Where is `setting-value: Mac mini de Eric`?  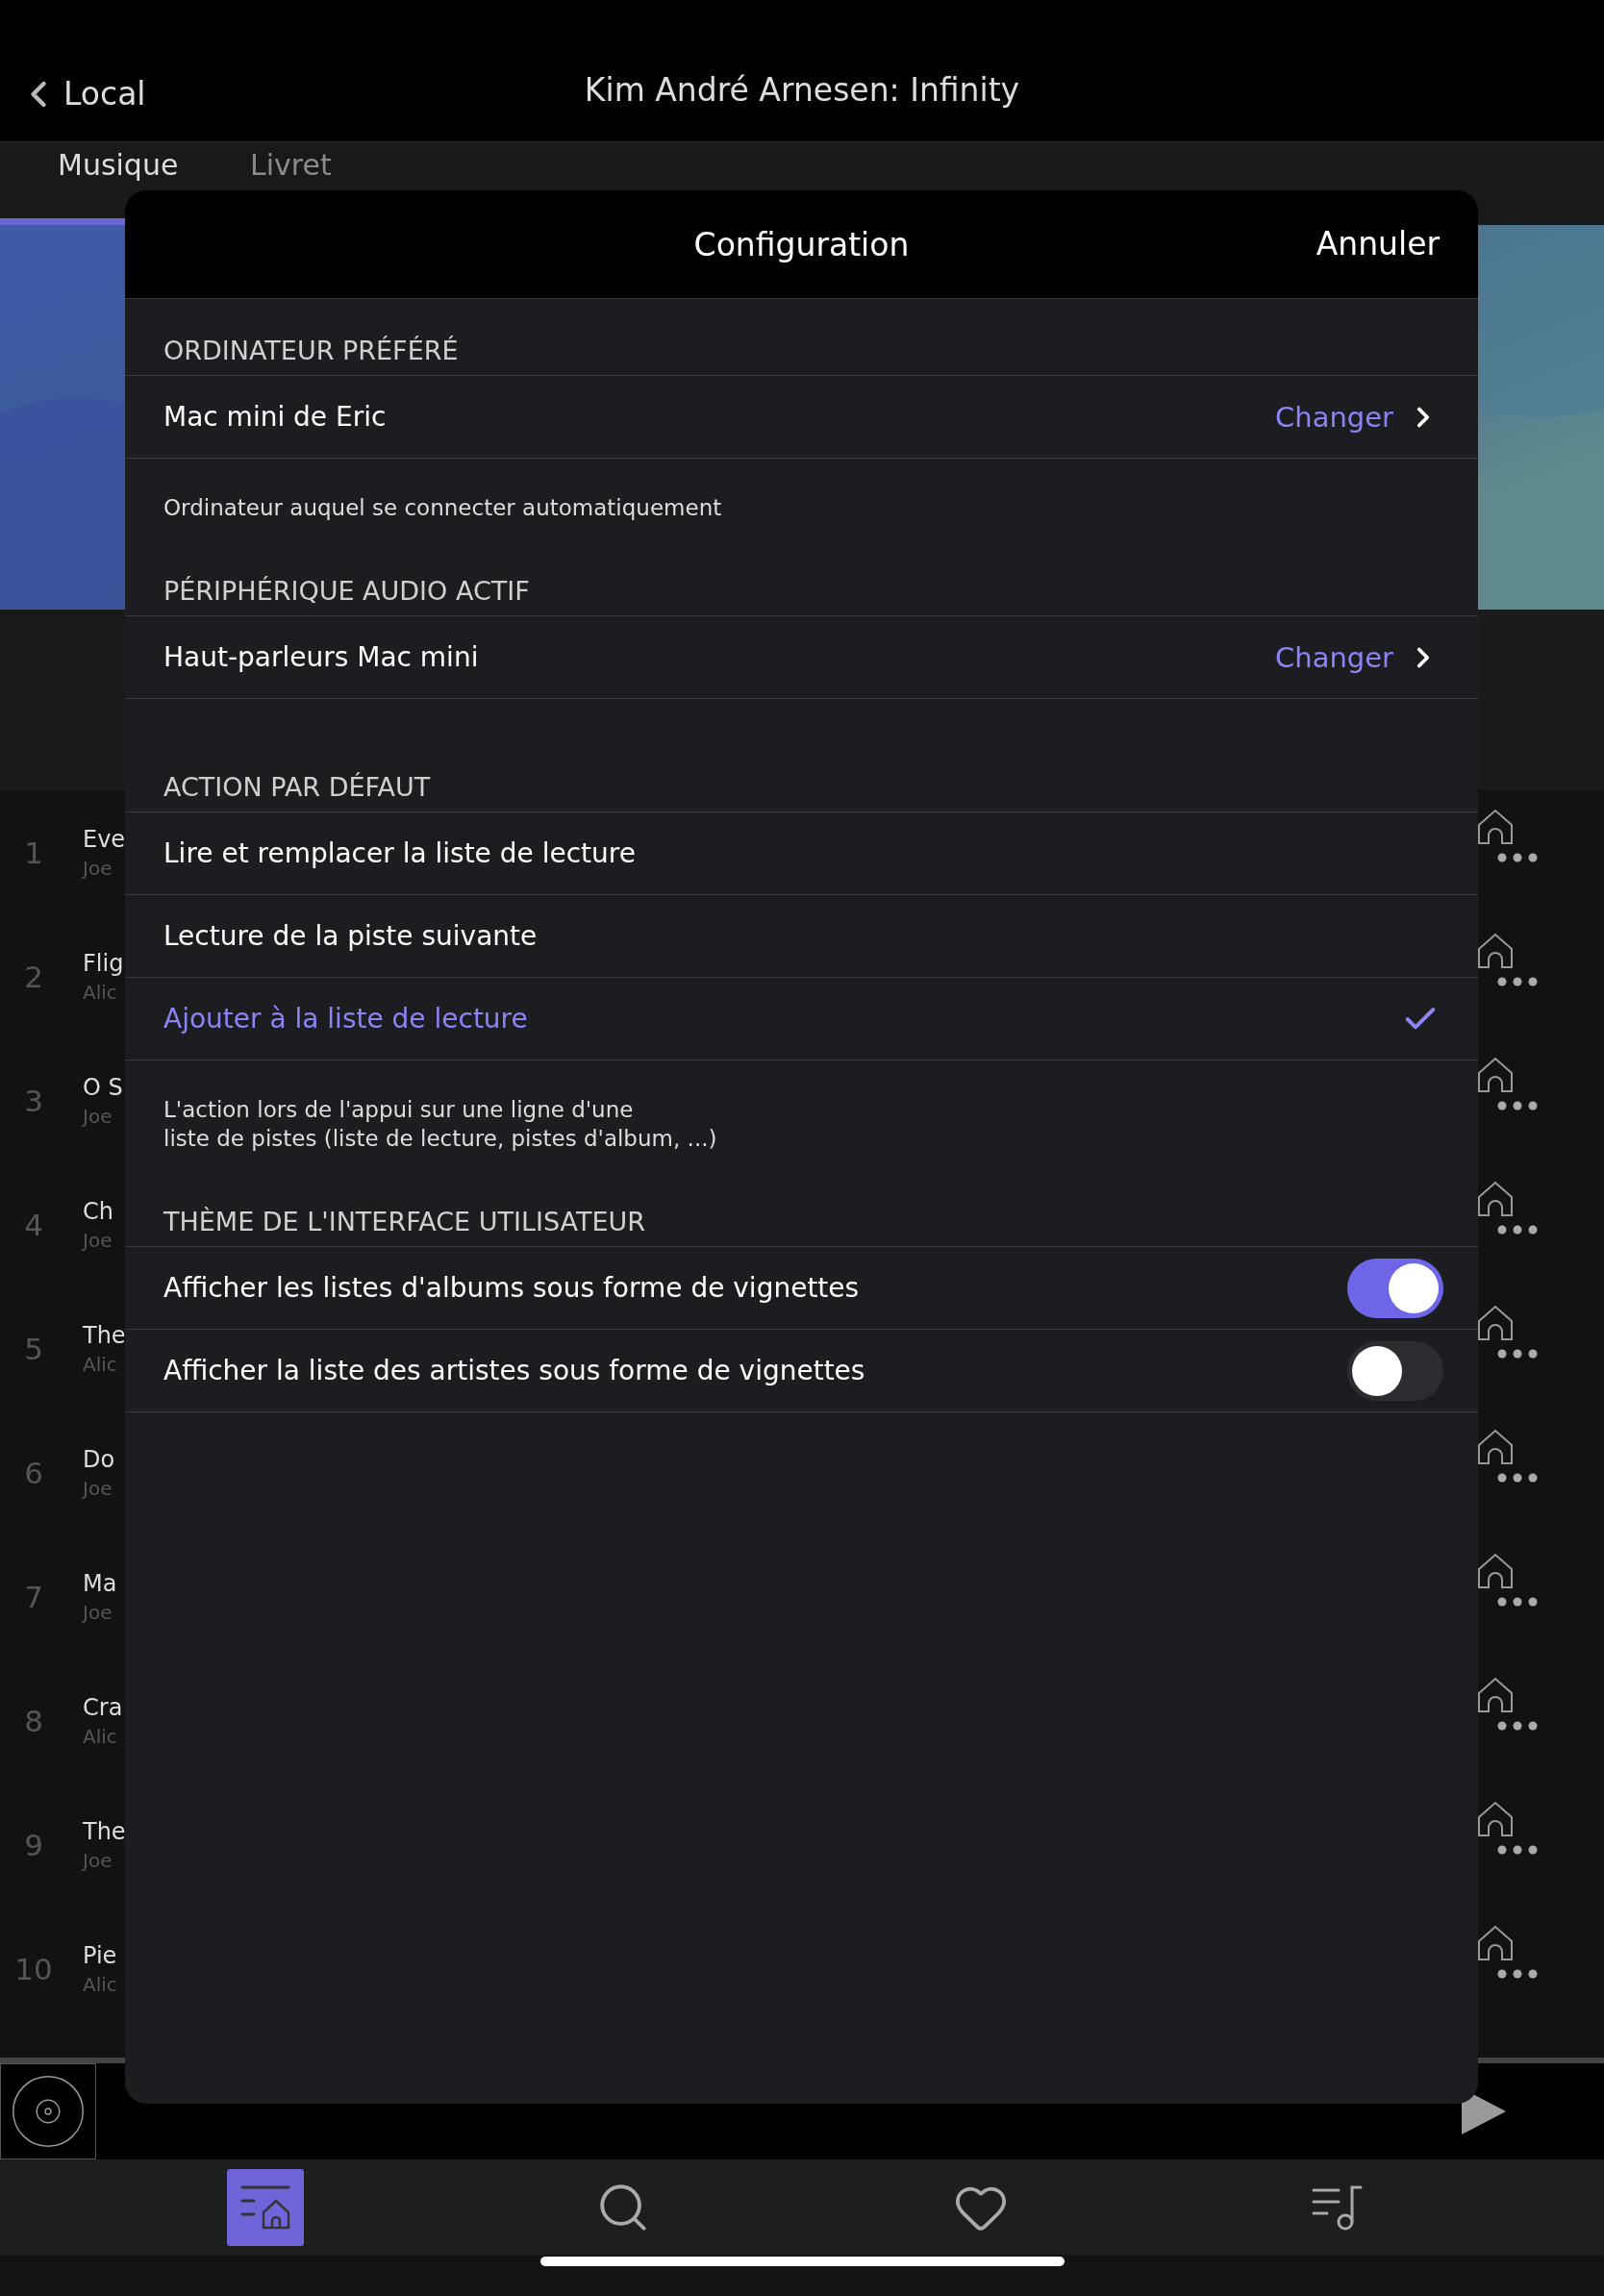
setting-value: Mac mini de Eric is located at coordinates (275, 417).